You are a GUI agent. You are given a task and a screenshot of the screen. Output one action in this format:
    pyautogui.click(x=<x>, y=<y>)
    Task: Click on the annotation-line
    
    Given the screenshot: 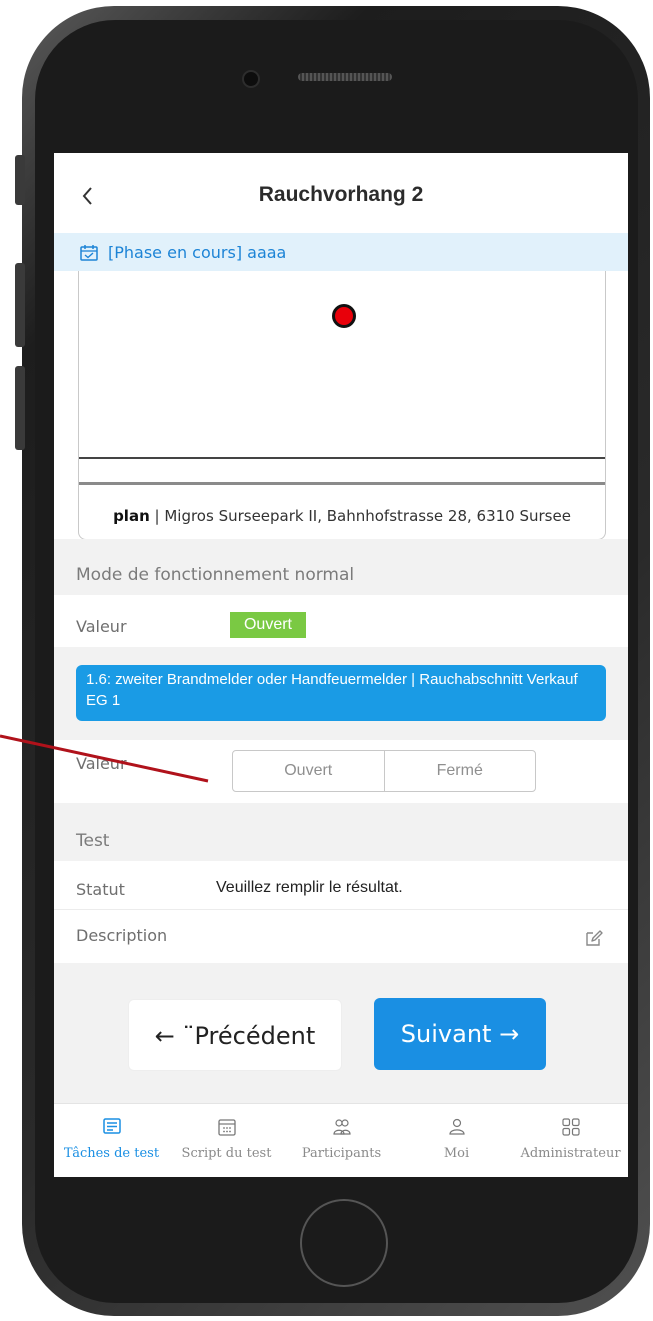 What is the action you would take?
    pyautogui.click(x=104, y=758)
    